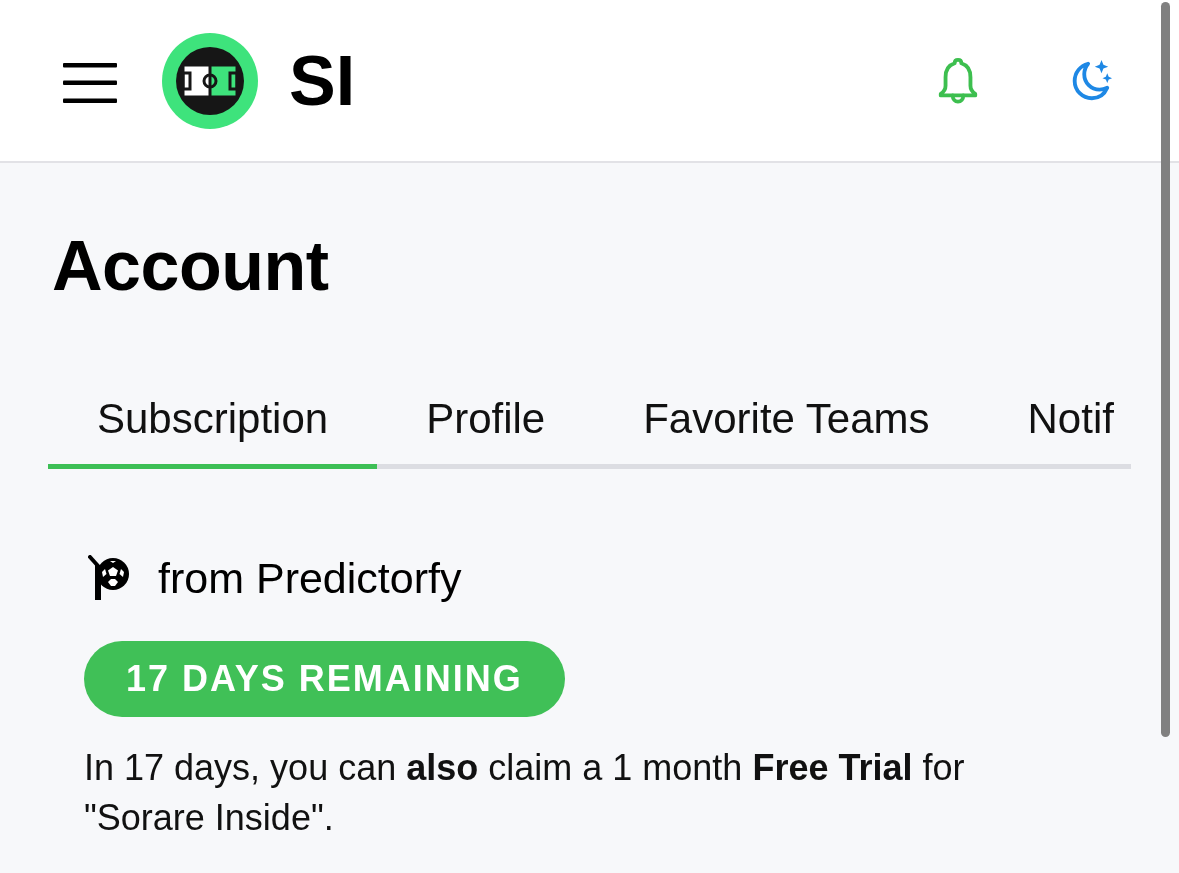  What do you see at coordinates (1046, 421) in the screenshot?
I see `tab: Notif` at bounding box center [1046, 421].